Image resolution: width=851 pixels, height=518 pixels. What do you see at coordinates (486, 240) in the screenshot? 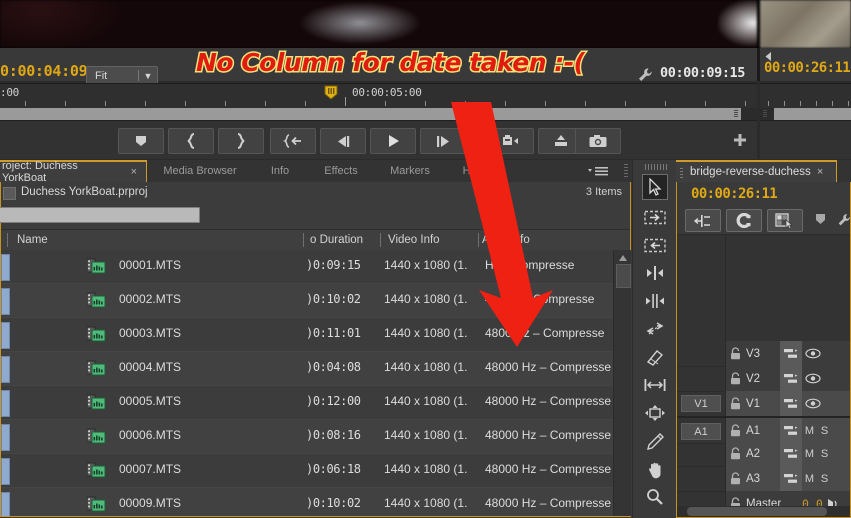
I see `column-header-audio-info-a: A` at bounding box center [486, 240].